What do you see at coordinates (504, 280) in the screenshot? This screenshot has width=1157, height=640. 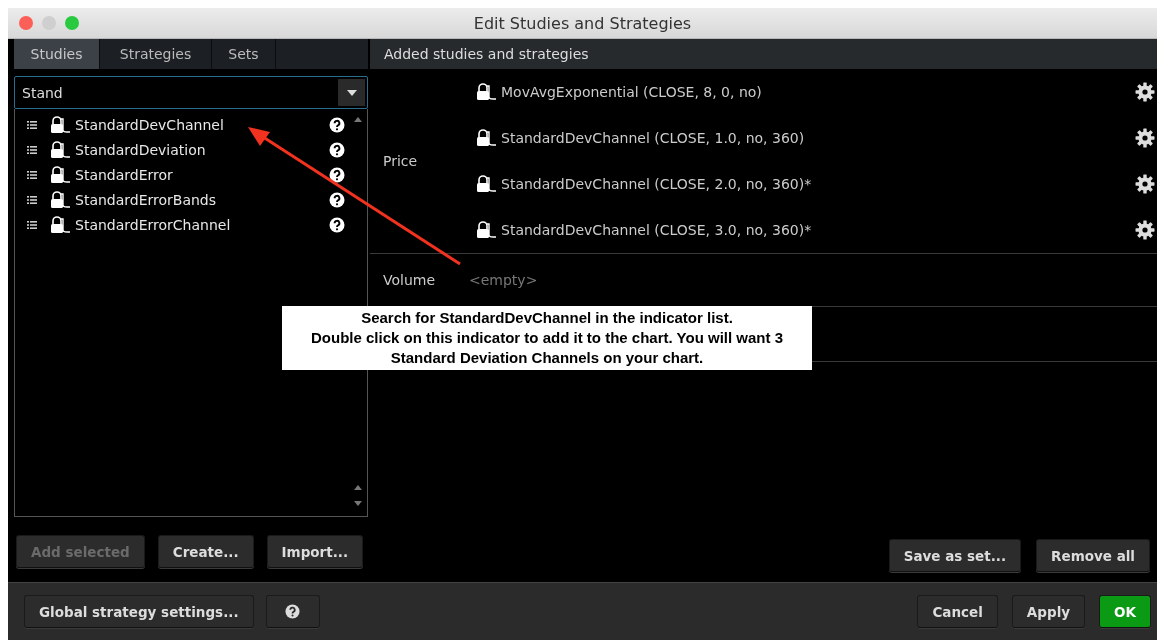 I see `group-note: <empty>` at bounding box center [504, 280].